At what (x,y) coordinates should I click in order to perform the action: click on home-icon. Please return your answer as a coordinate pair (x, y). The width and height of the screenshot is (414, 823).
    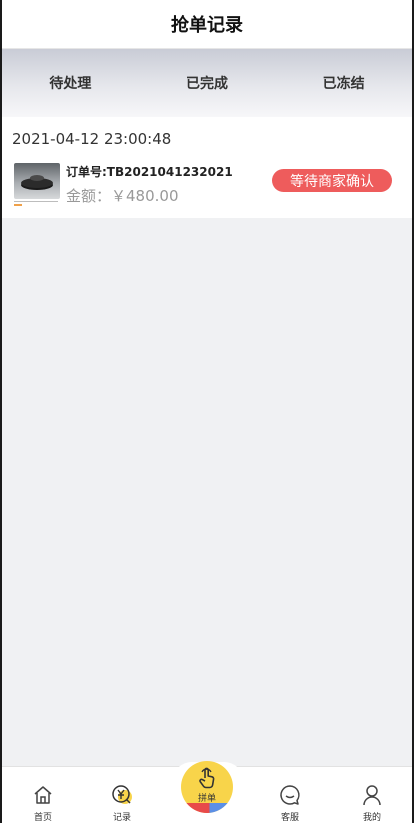
    Looking at the image, I should click on (43, 795).